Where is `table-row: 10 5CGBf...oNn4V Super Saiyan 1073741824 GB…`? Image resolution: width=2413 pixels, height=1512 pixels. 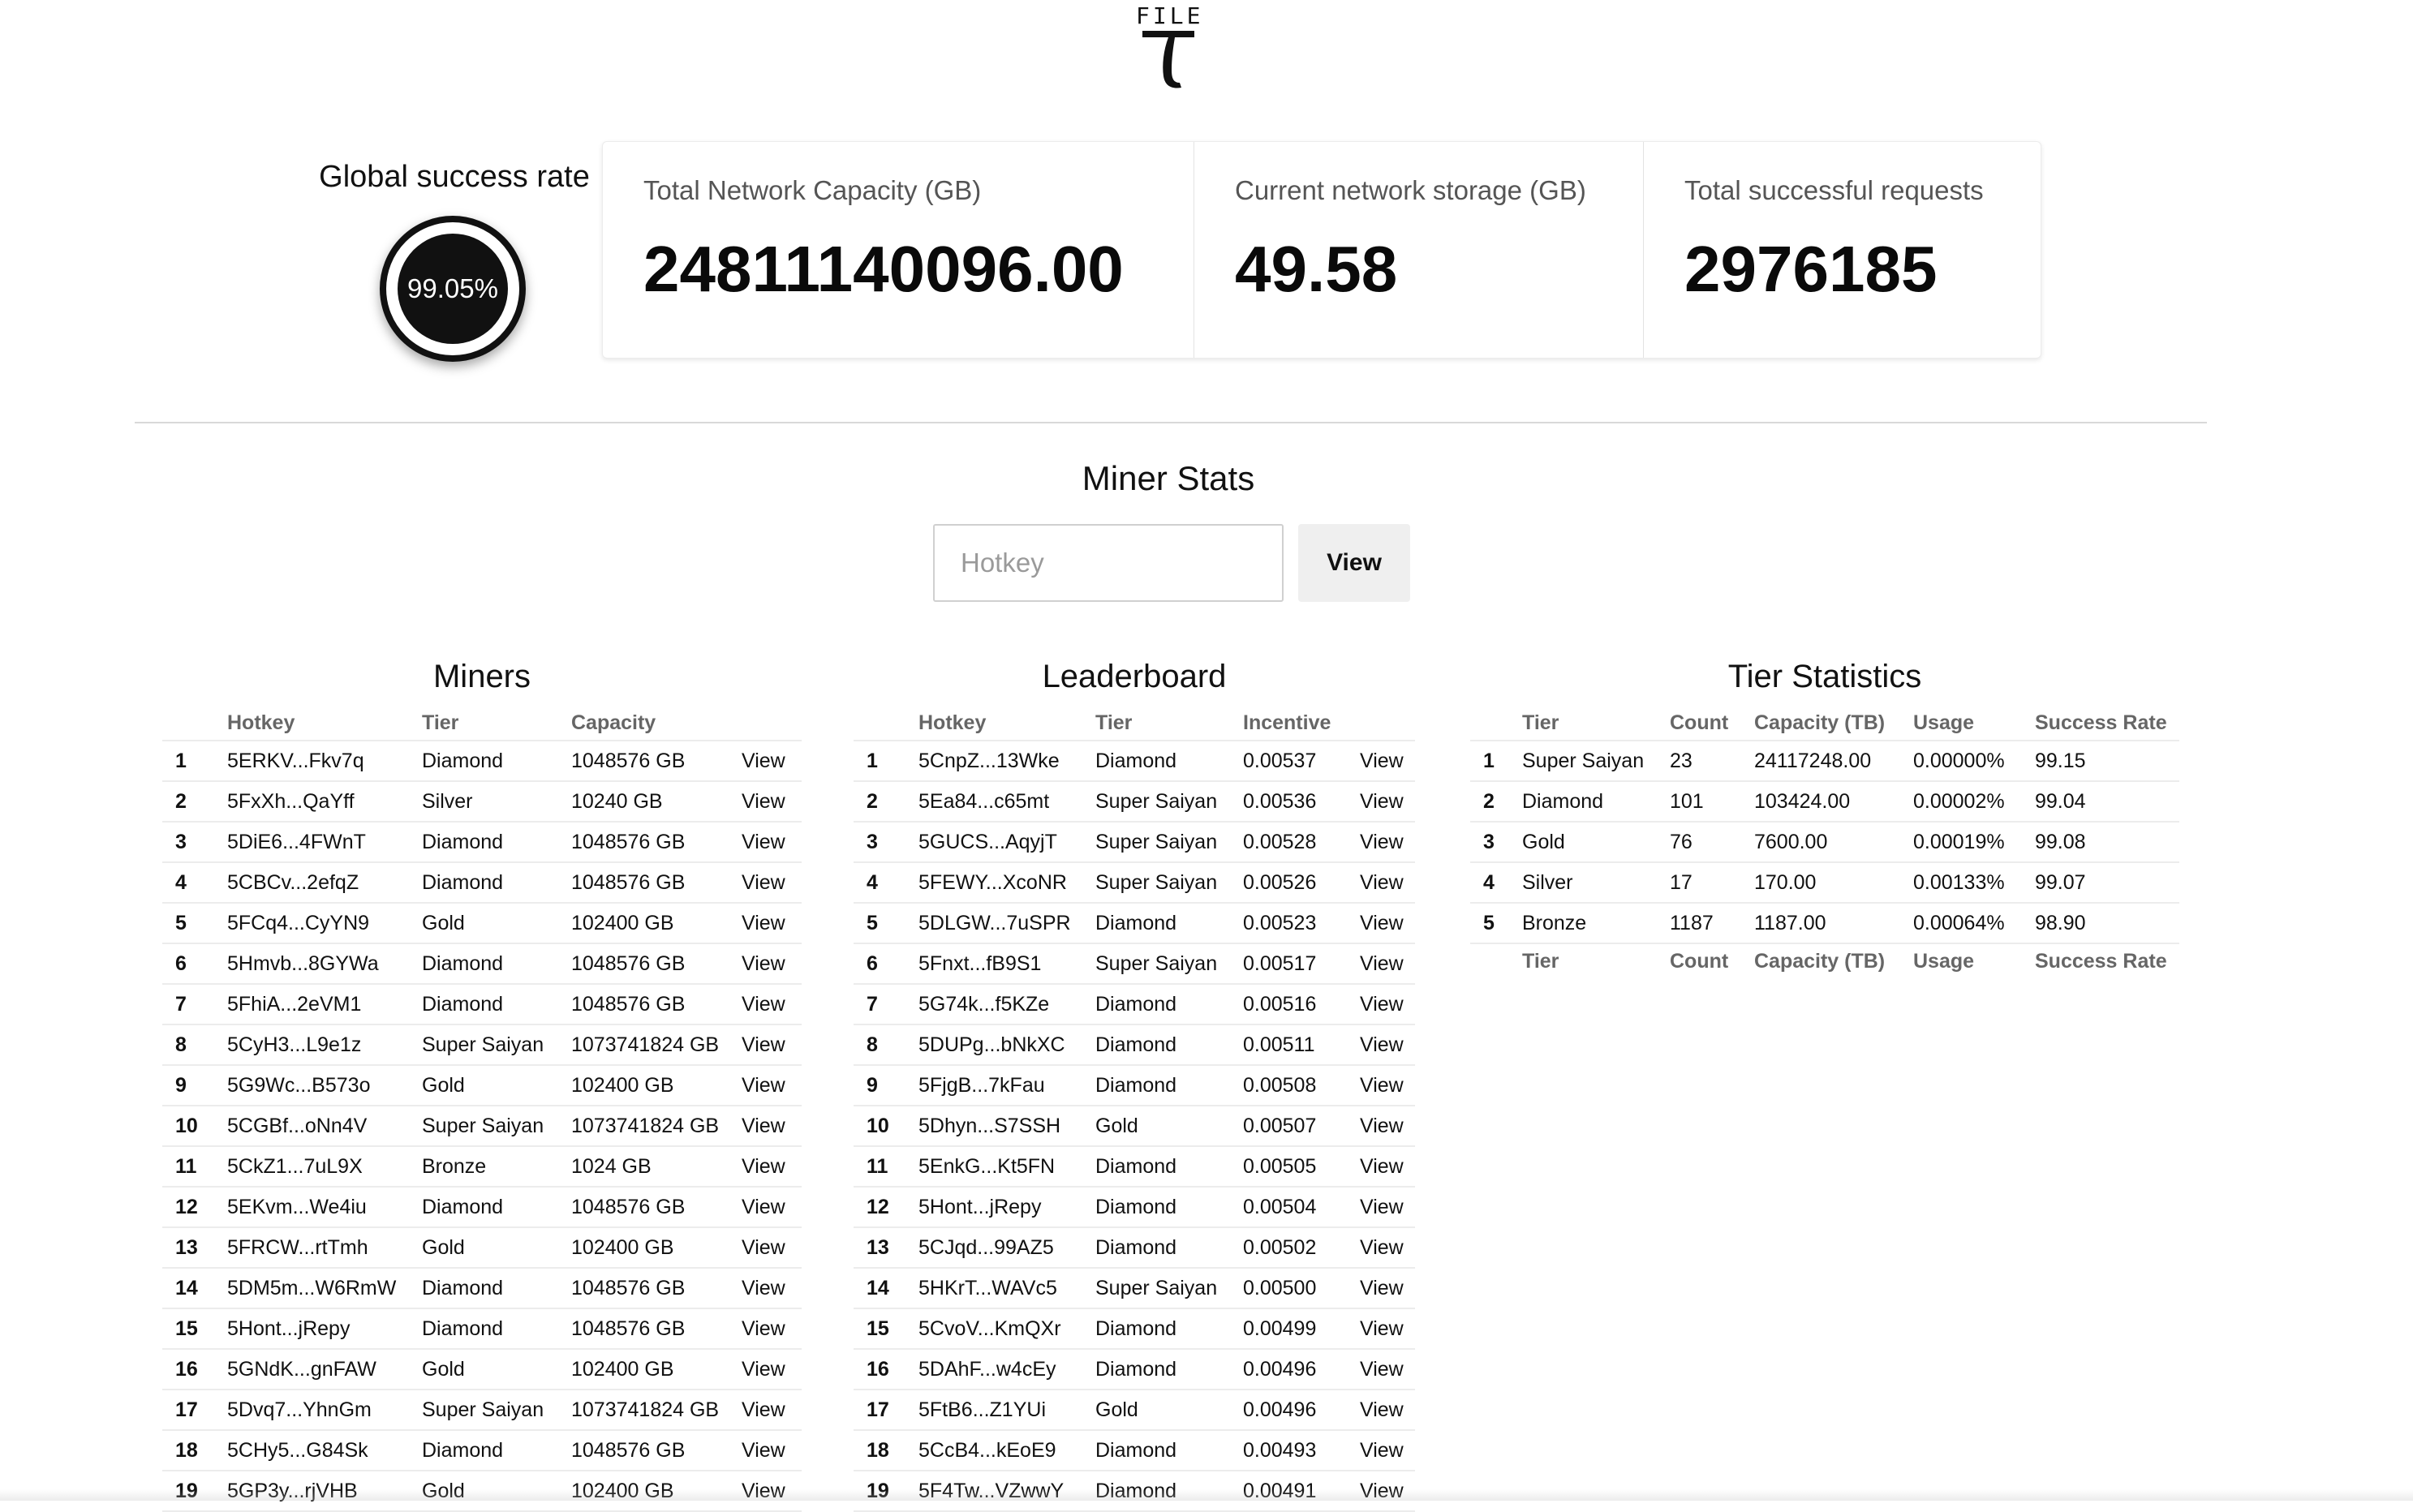
table-row: 10 5CGBf...oNn4V Super Saiyan 1073741824 GB… is located at coordinates (482, 1126).